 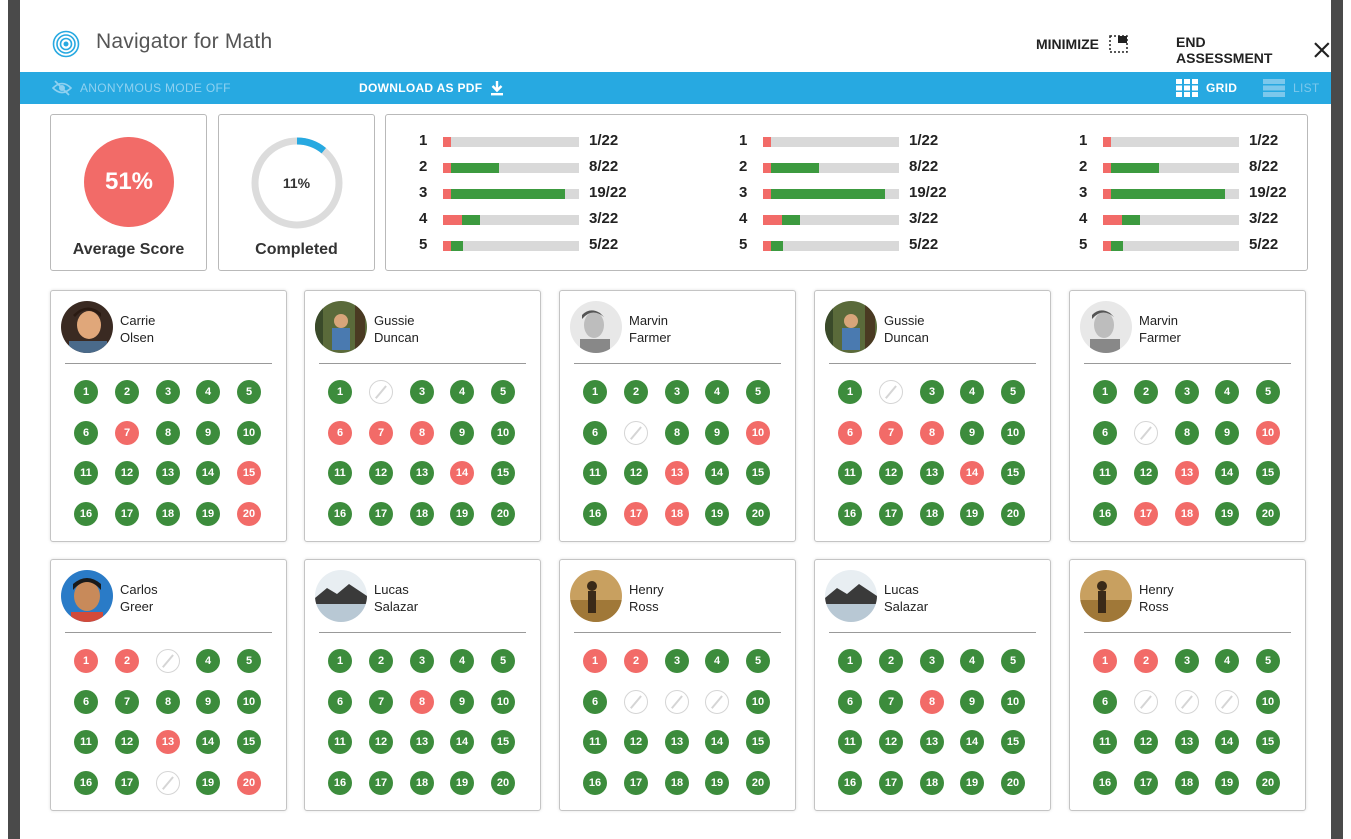 I want to click on student-card: Henry Ross 1 2 3 4 5 6 10 11 12 13 14 15 16 17 18 19 20, so click(x=1187, y=685).